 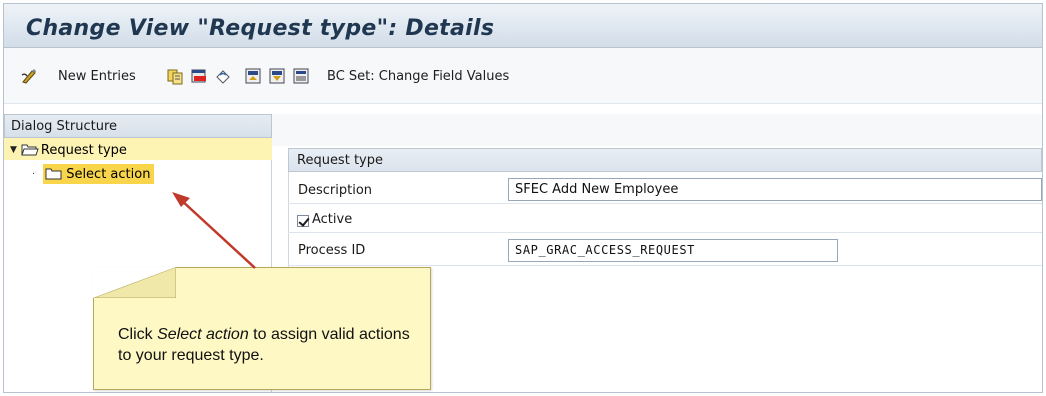 I want to click on undo-button, so click(x=223, y=76).